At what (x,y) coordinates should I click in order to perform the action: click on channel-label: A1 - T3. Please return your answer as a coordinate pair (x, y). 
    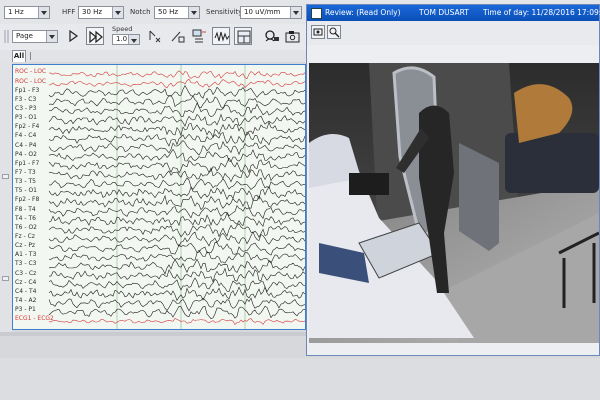
    Looking at the image, I should click on (26, 255).